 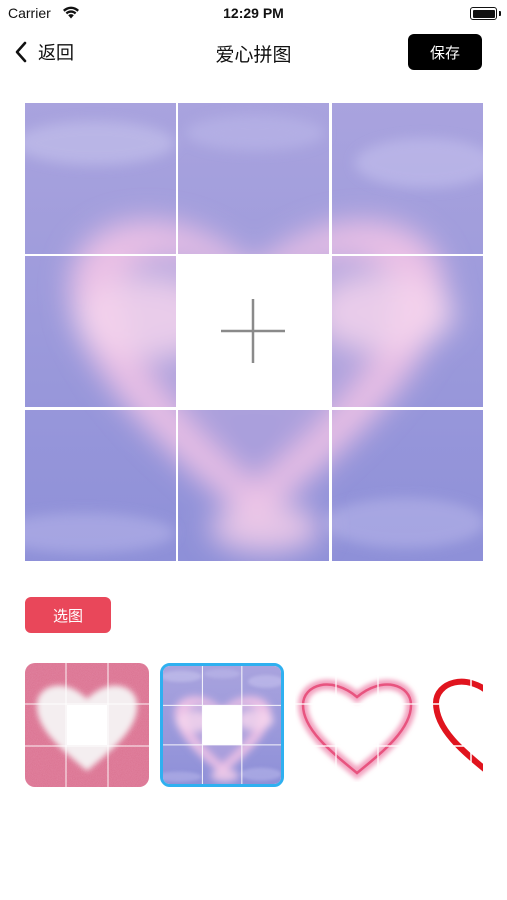 I want to click on pink-outline-heart-image, so click(x=357, y=725).